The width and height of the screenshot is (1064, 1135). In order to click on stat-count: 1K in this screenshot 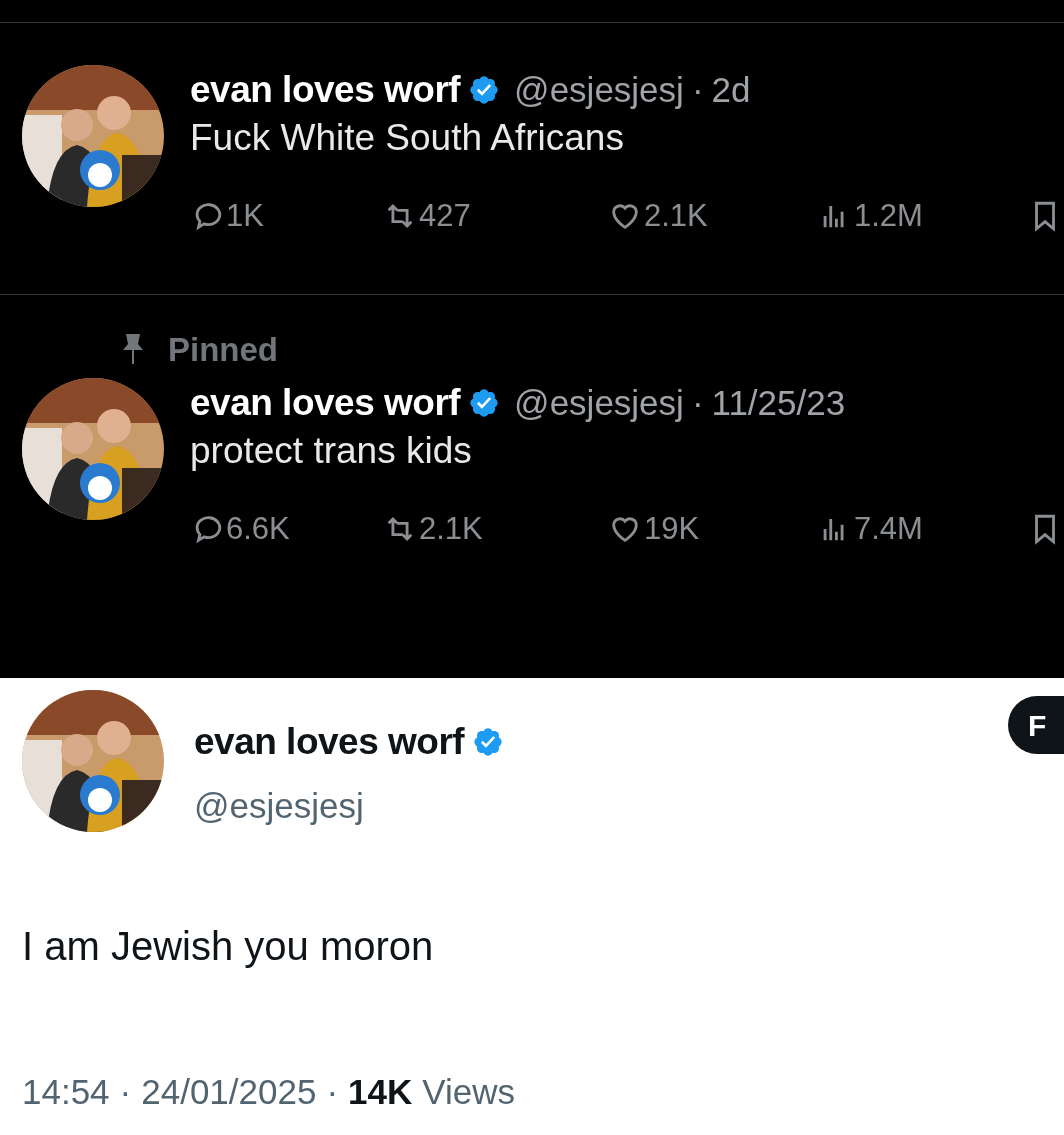, I will do `click(245, 216)`.